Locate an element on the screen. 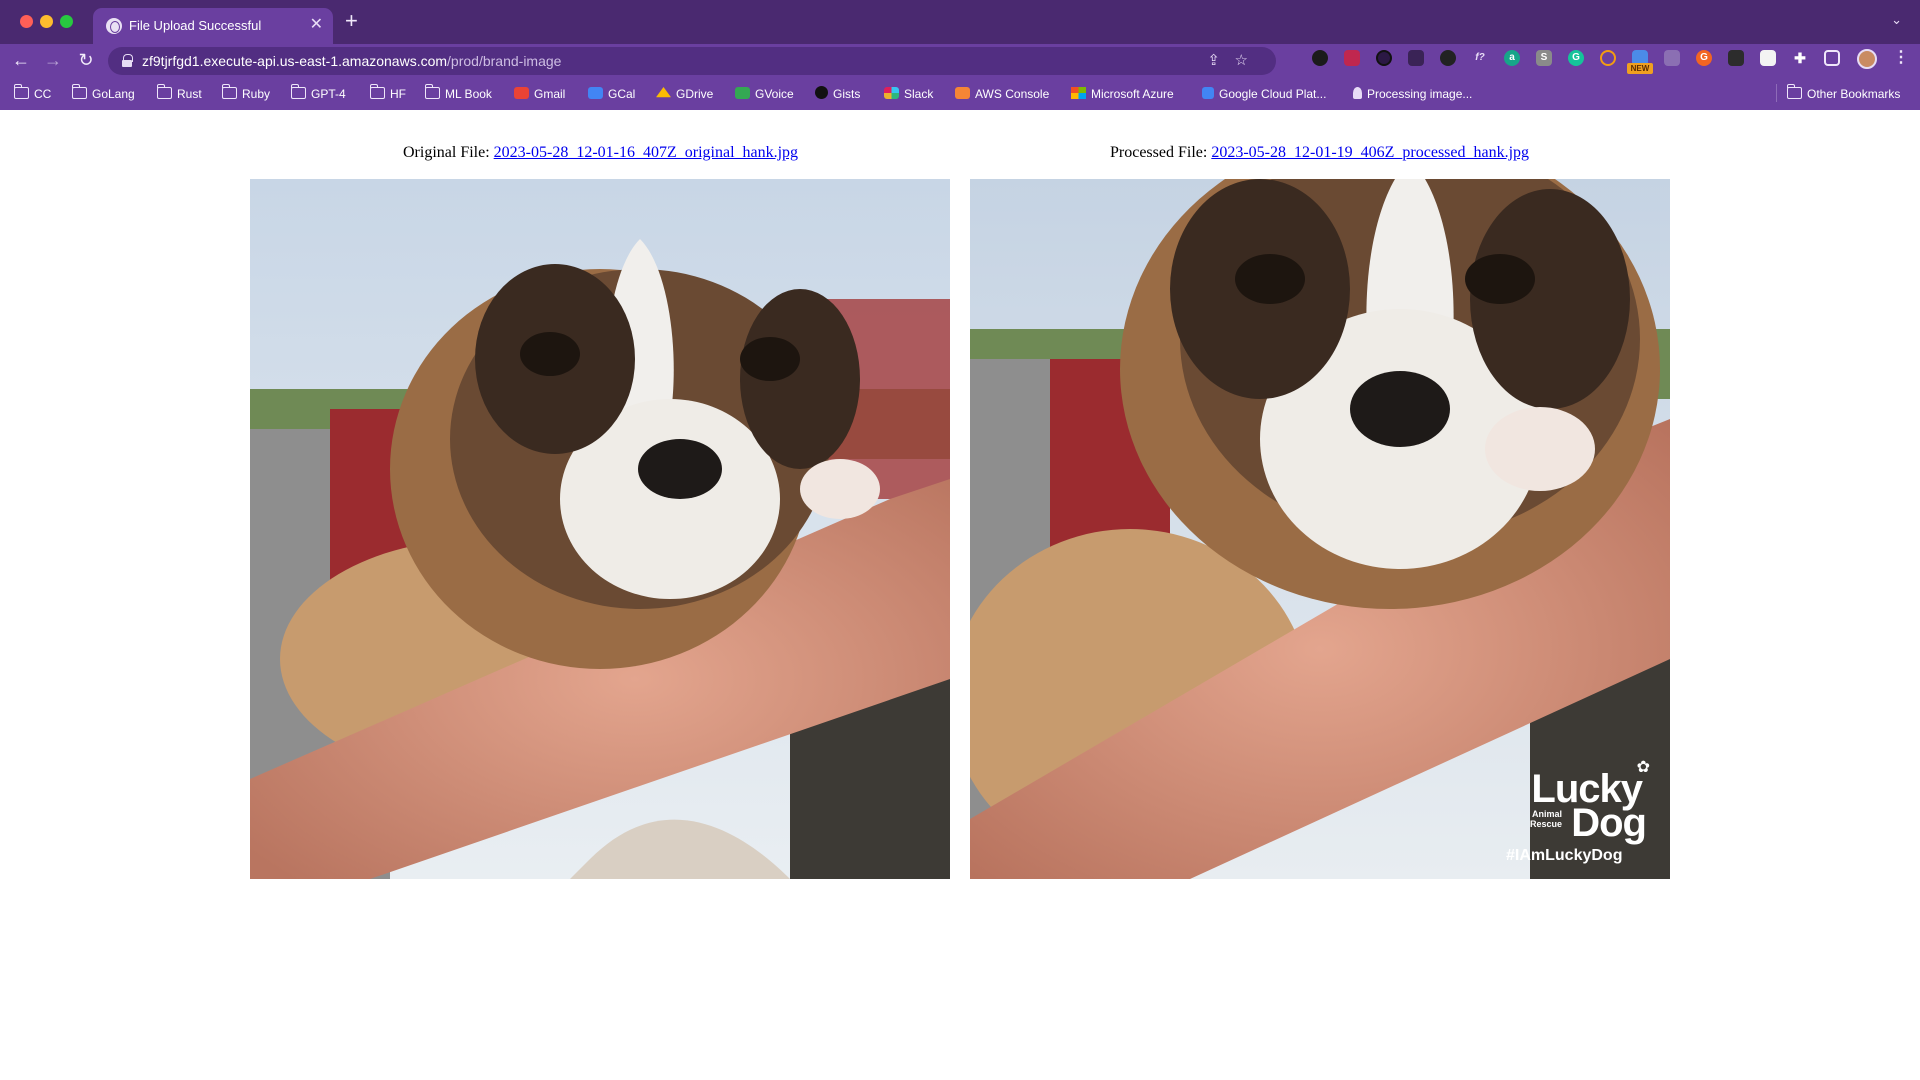  watermark-rescue: Rescue is located at coordinates (1545, 824).